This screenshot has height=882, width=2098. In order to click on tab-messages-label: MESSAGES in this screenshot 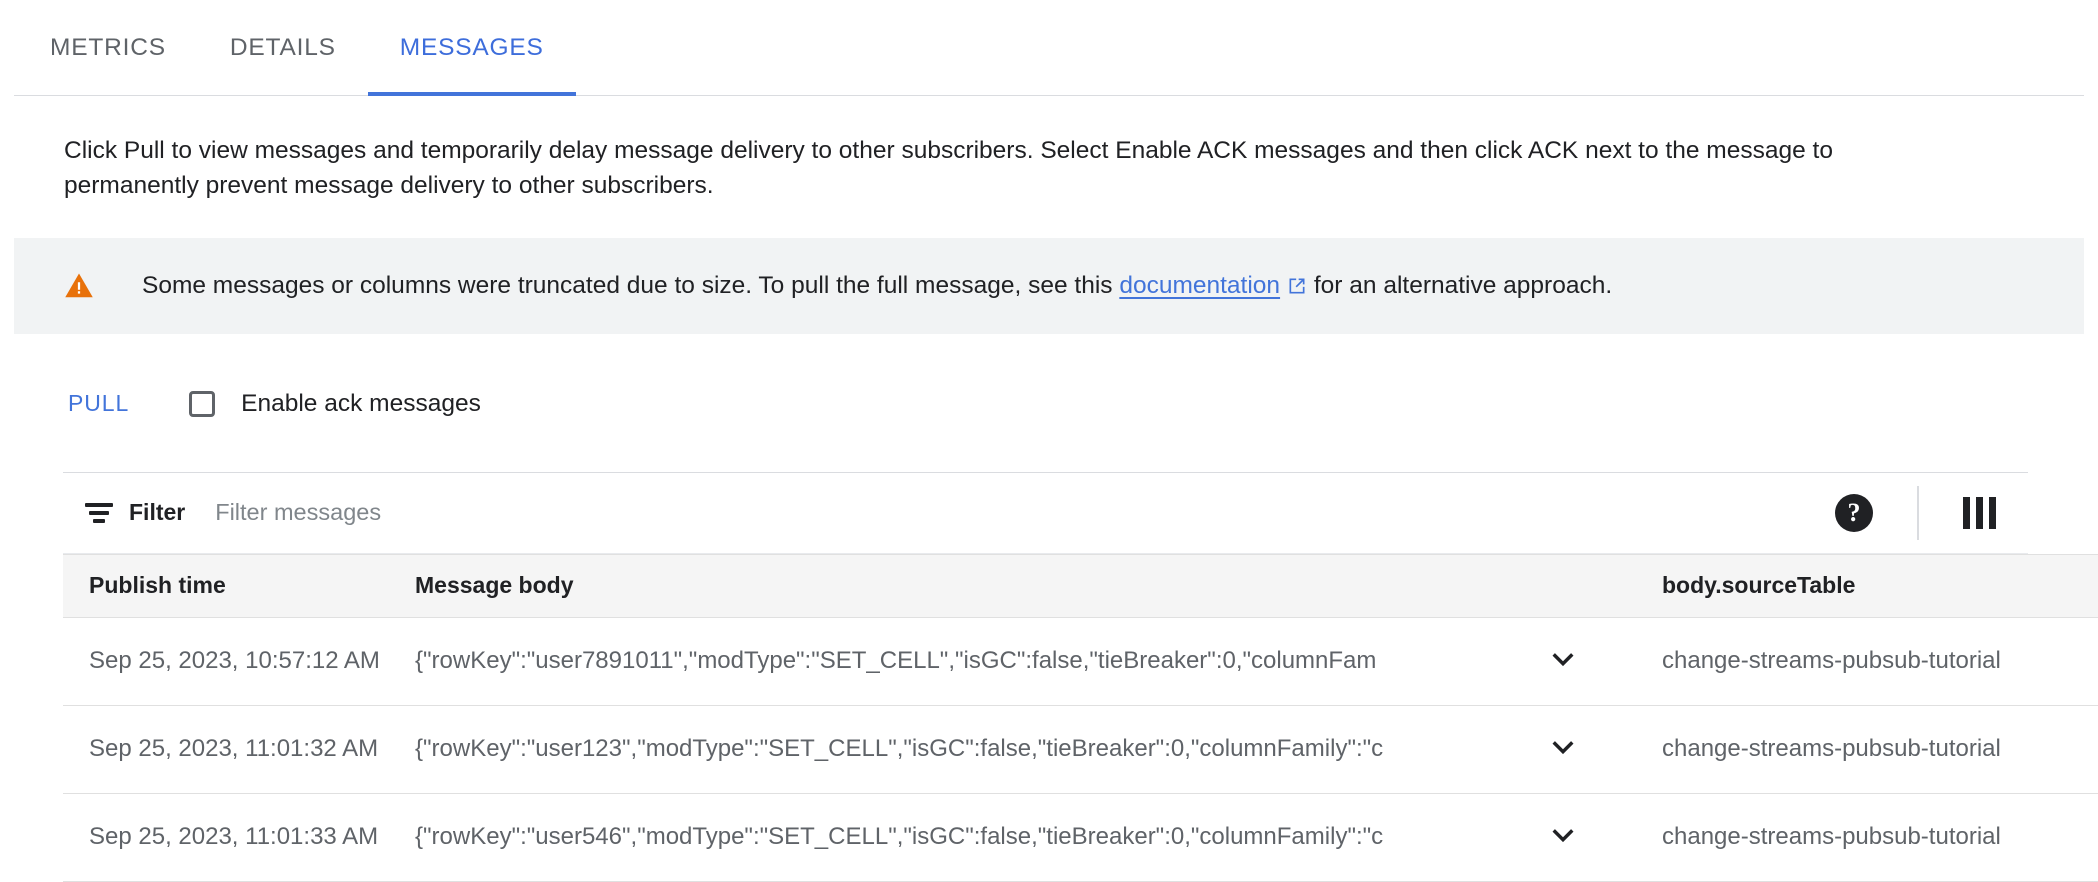, I will do `click(471, 47)`.